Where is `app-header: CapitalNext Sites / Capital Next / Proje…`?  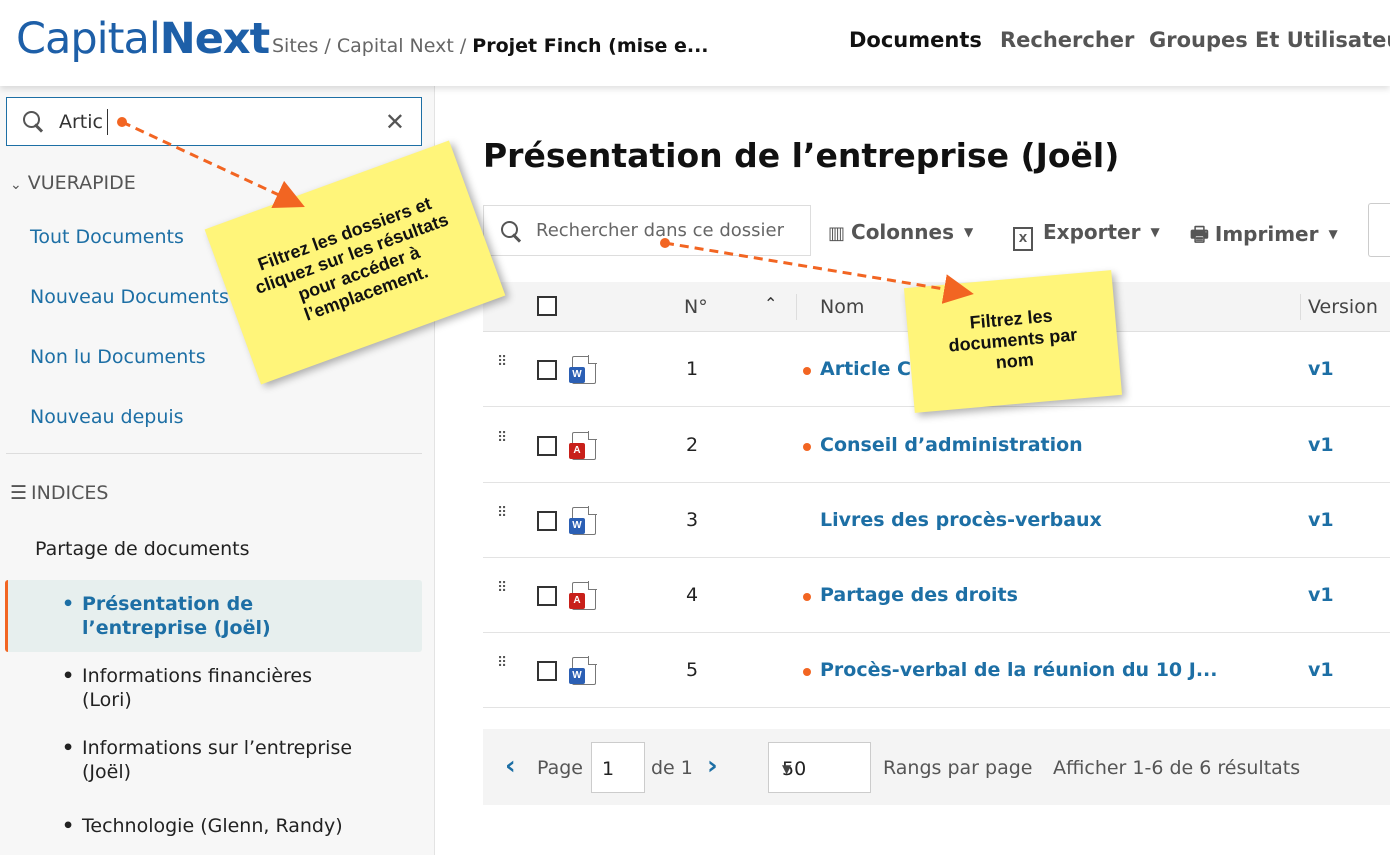 app-header: CapitalNext Sites / Capital Next / Proje… is located at coordinates (695, 43).